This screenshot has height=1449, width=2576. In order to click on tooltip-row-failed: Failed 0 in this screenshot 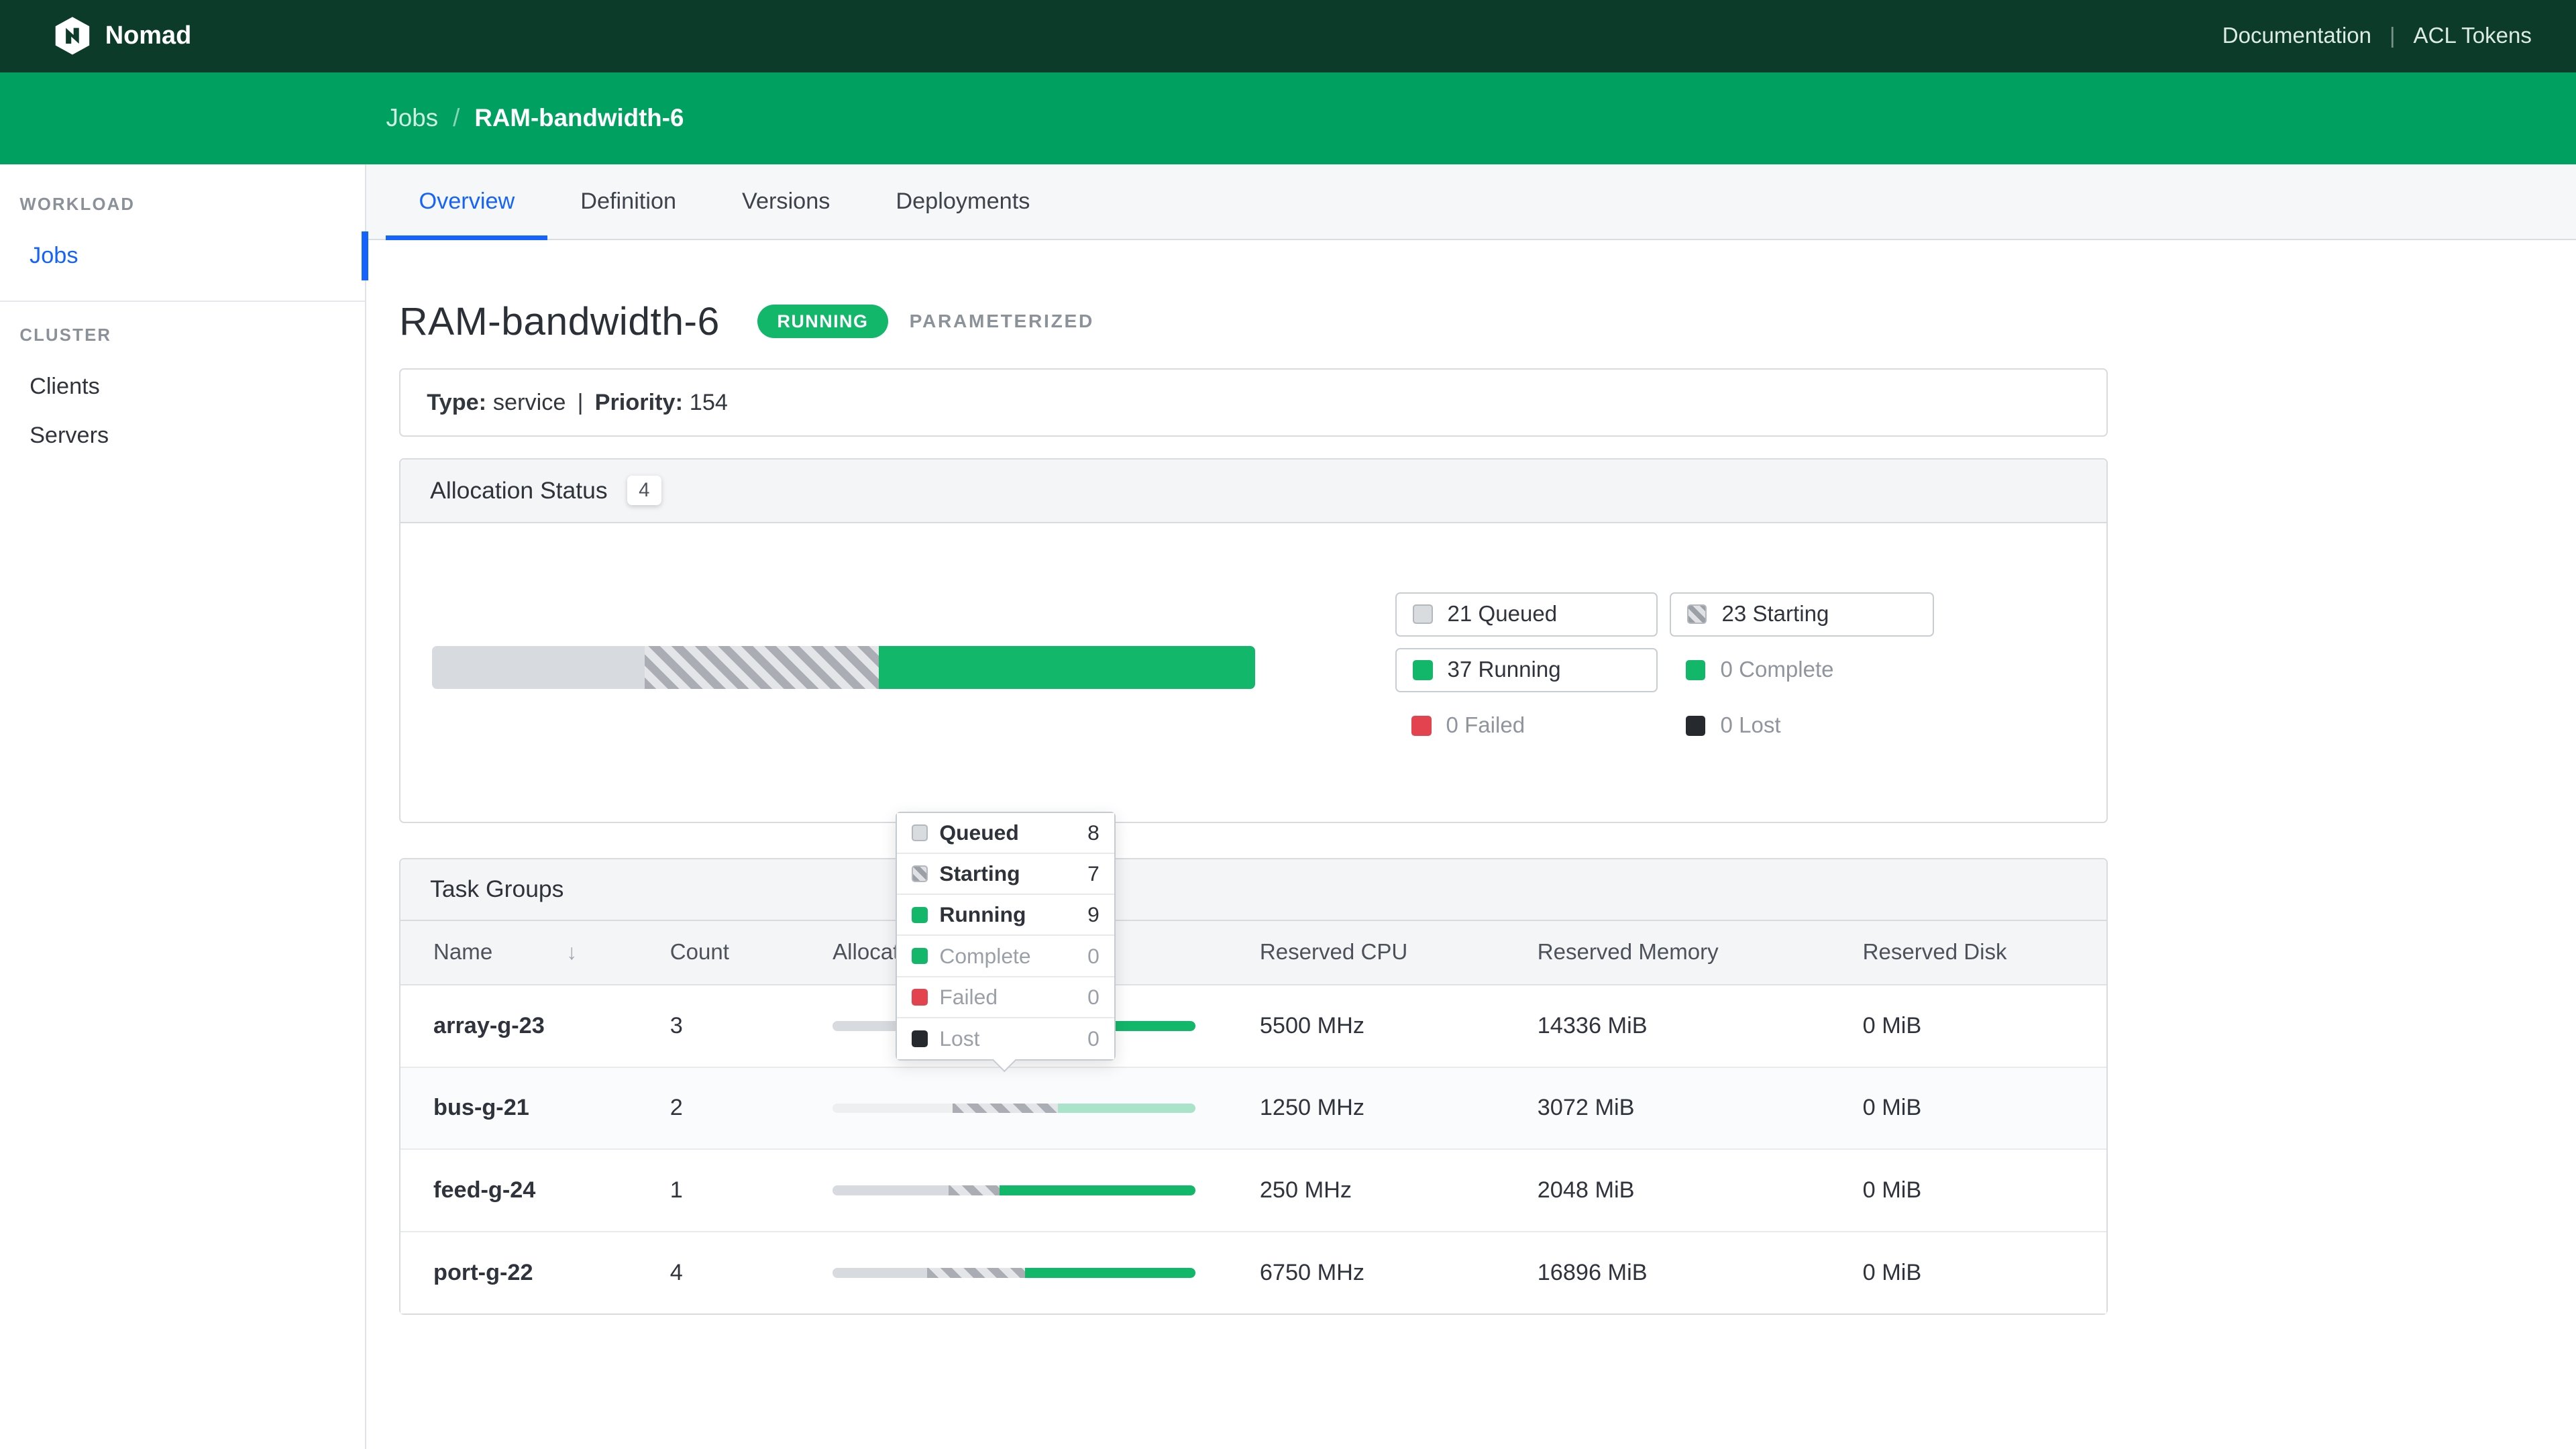, I will do `click(1005, 997)`.